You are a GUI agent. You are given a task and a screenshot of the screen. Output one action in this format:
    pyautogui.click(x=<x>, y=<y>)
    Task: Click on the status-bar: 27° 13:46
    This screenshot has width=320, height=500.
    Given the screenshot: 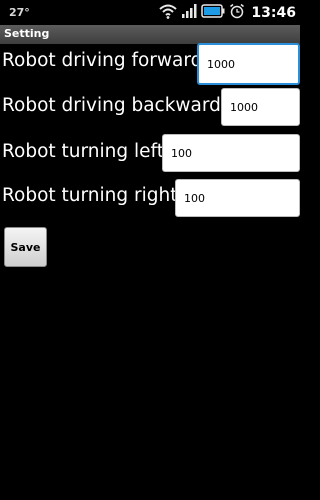 What is the action you would take?
    pyautogui.click(x=150, y=12)
    